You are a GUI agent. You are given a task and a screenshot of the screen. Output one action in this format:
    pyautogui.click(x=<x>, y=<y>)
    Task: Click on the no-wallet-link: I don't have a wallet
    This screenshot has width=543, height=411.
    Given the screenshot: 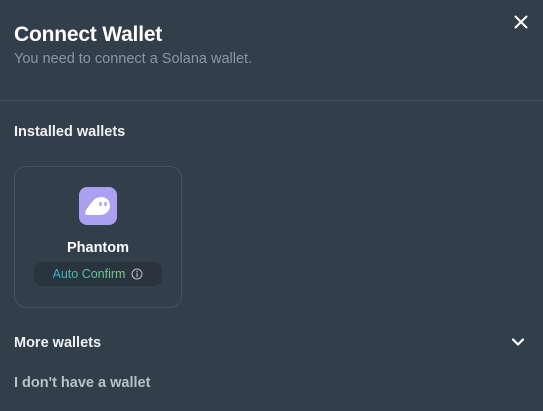 What is the action you would take?
    pyautogui.click(x=82, y=383)
    